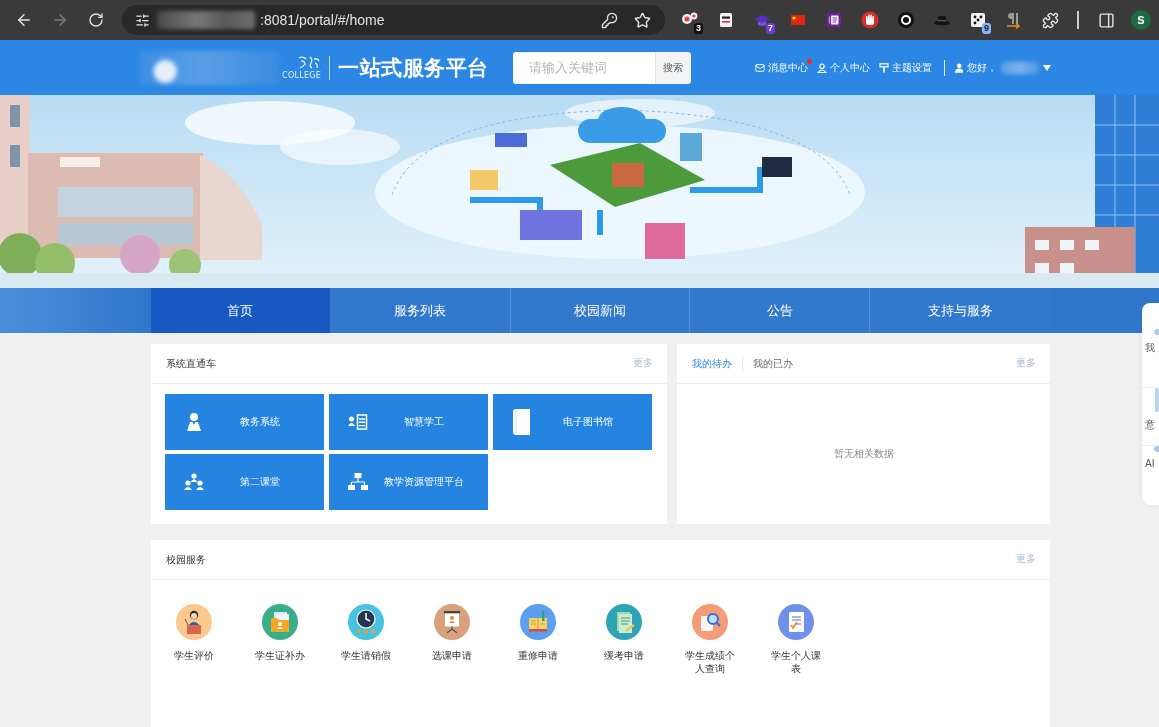 Image resolution: width=1159 pixels, height=727 pixels. I want to click on blurred-block, so click(1020, 67).